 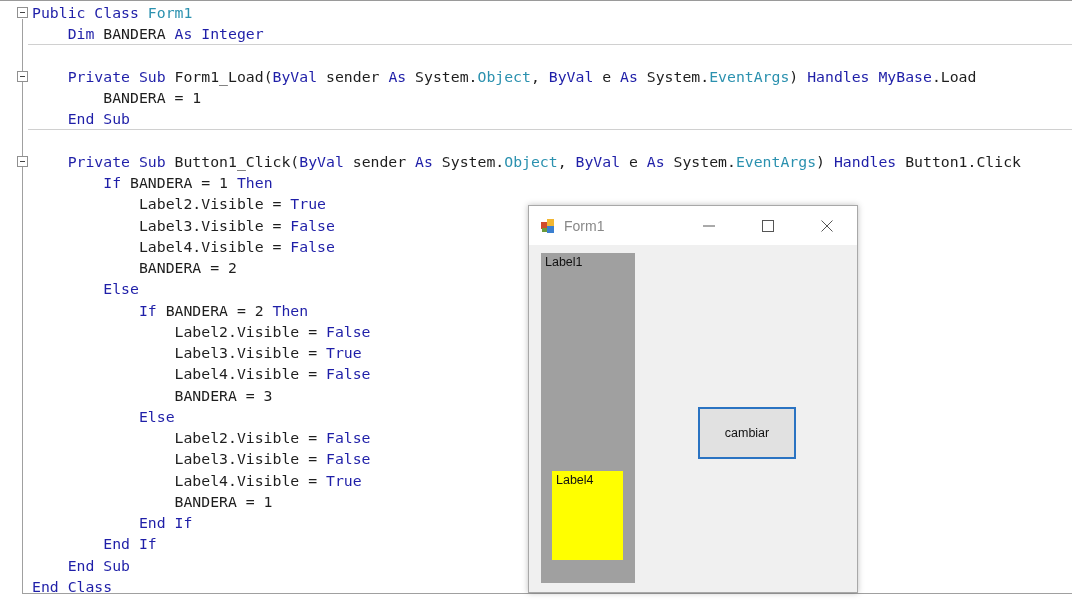 I want to click on code-line: If BANDERA = 1 Then, so click(x=187, y=183).